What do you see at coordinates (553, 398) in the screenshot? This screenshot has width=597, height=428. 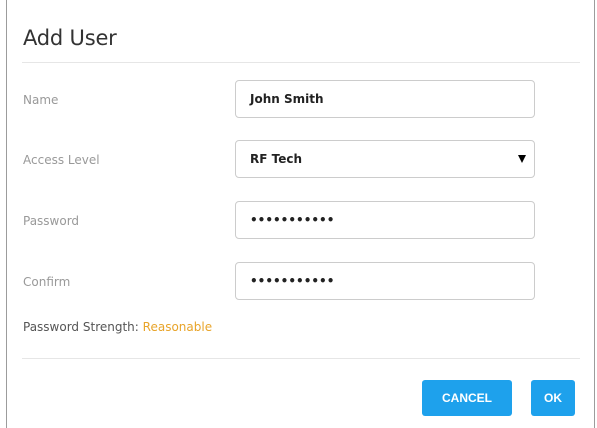 I see `ok-button: OK` at bounding box center [553, 398].